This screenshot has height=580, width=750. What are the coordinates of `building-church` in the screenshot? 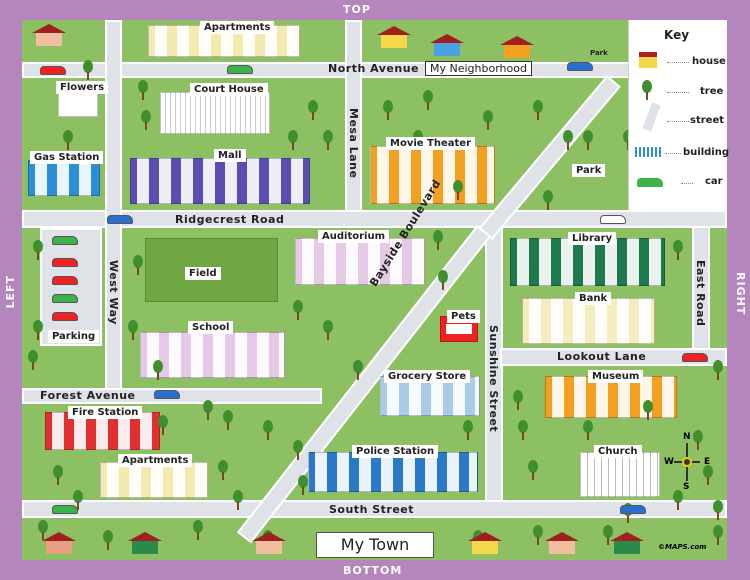 It's located at (620, 474).